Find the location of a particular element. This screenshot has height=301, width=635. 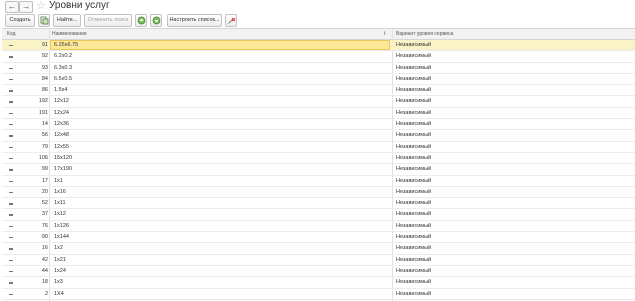

cancel-search-button: Отменить поиск is located at coordinates (108, 20).